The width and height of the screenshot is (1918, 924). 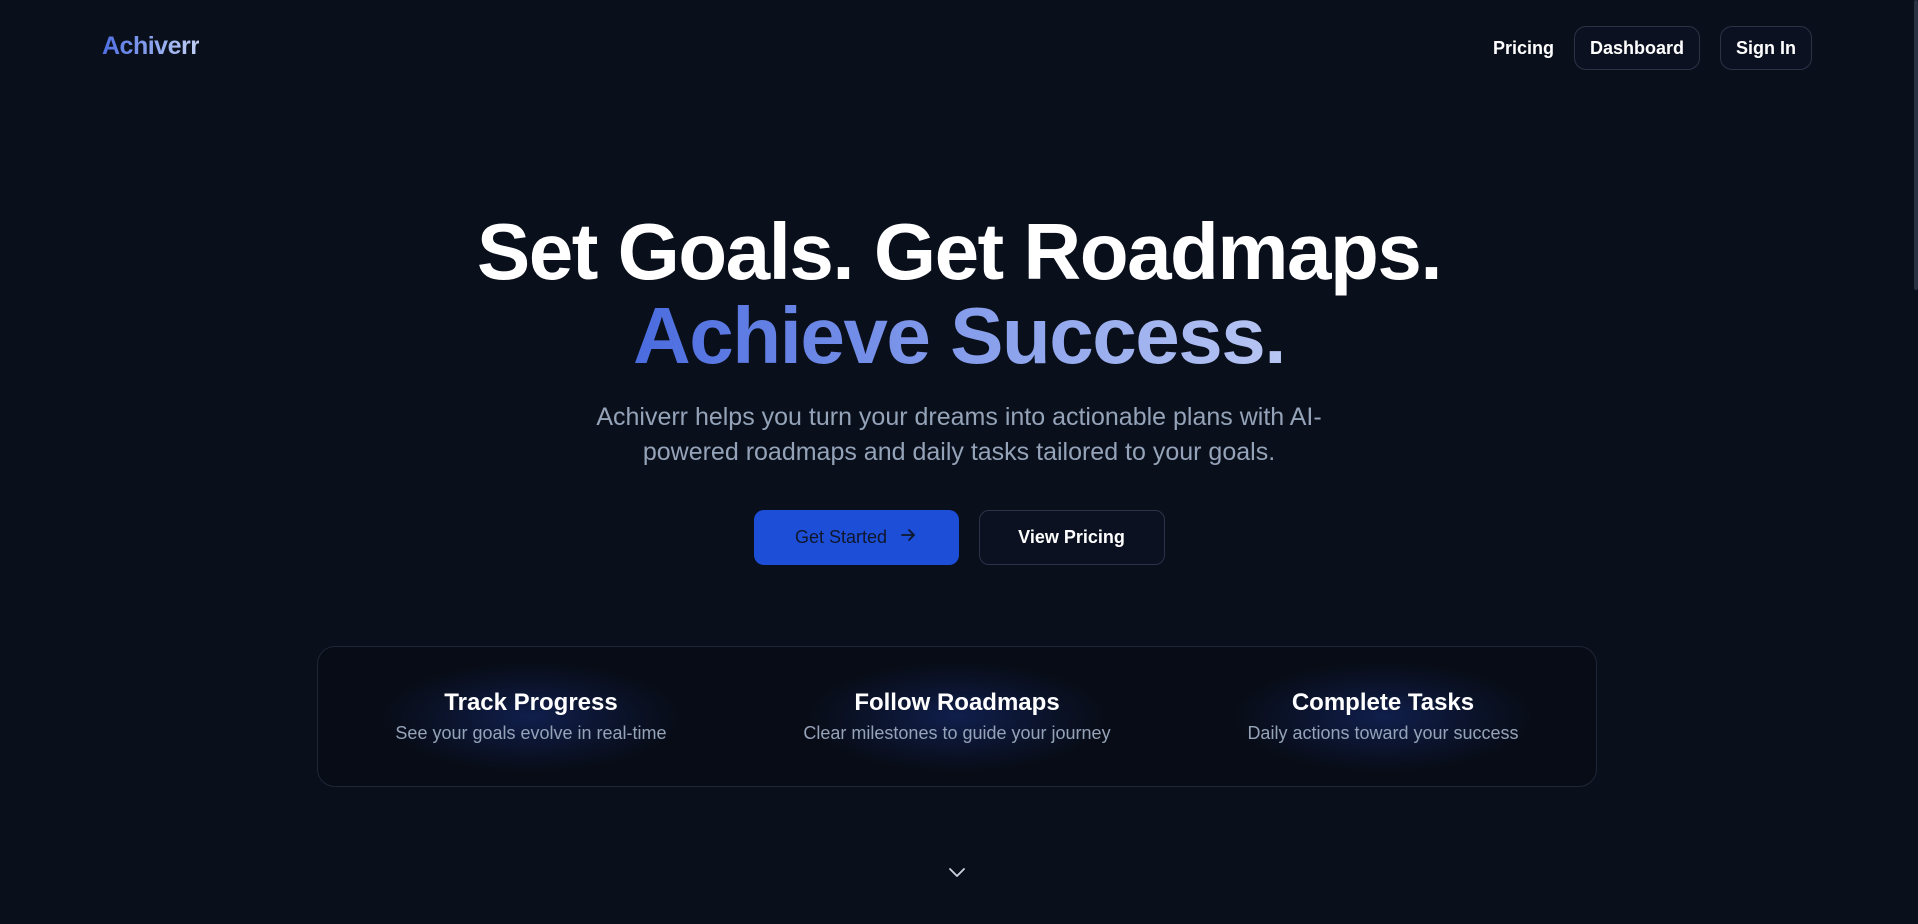 I want to click on nav-link-pricing: Pricing, so click(x=1523, y=48).